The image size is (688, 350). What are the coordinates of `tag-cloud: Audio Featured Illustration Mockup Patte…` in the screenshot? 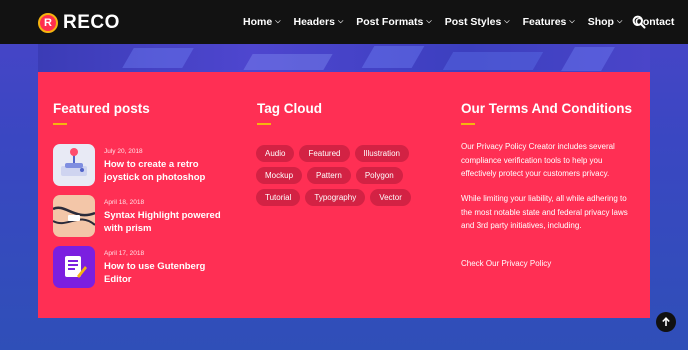 It's located at (346, 178).